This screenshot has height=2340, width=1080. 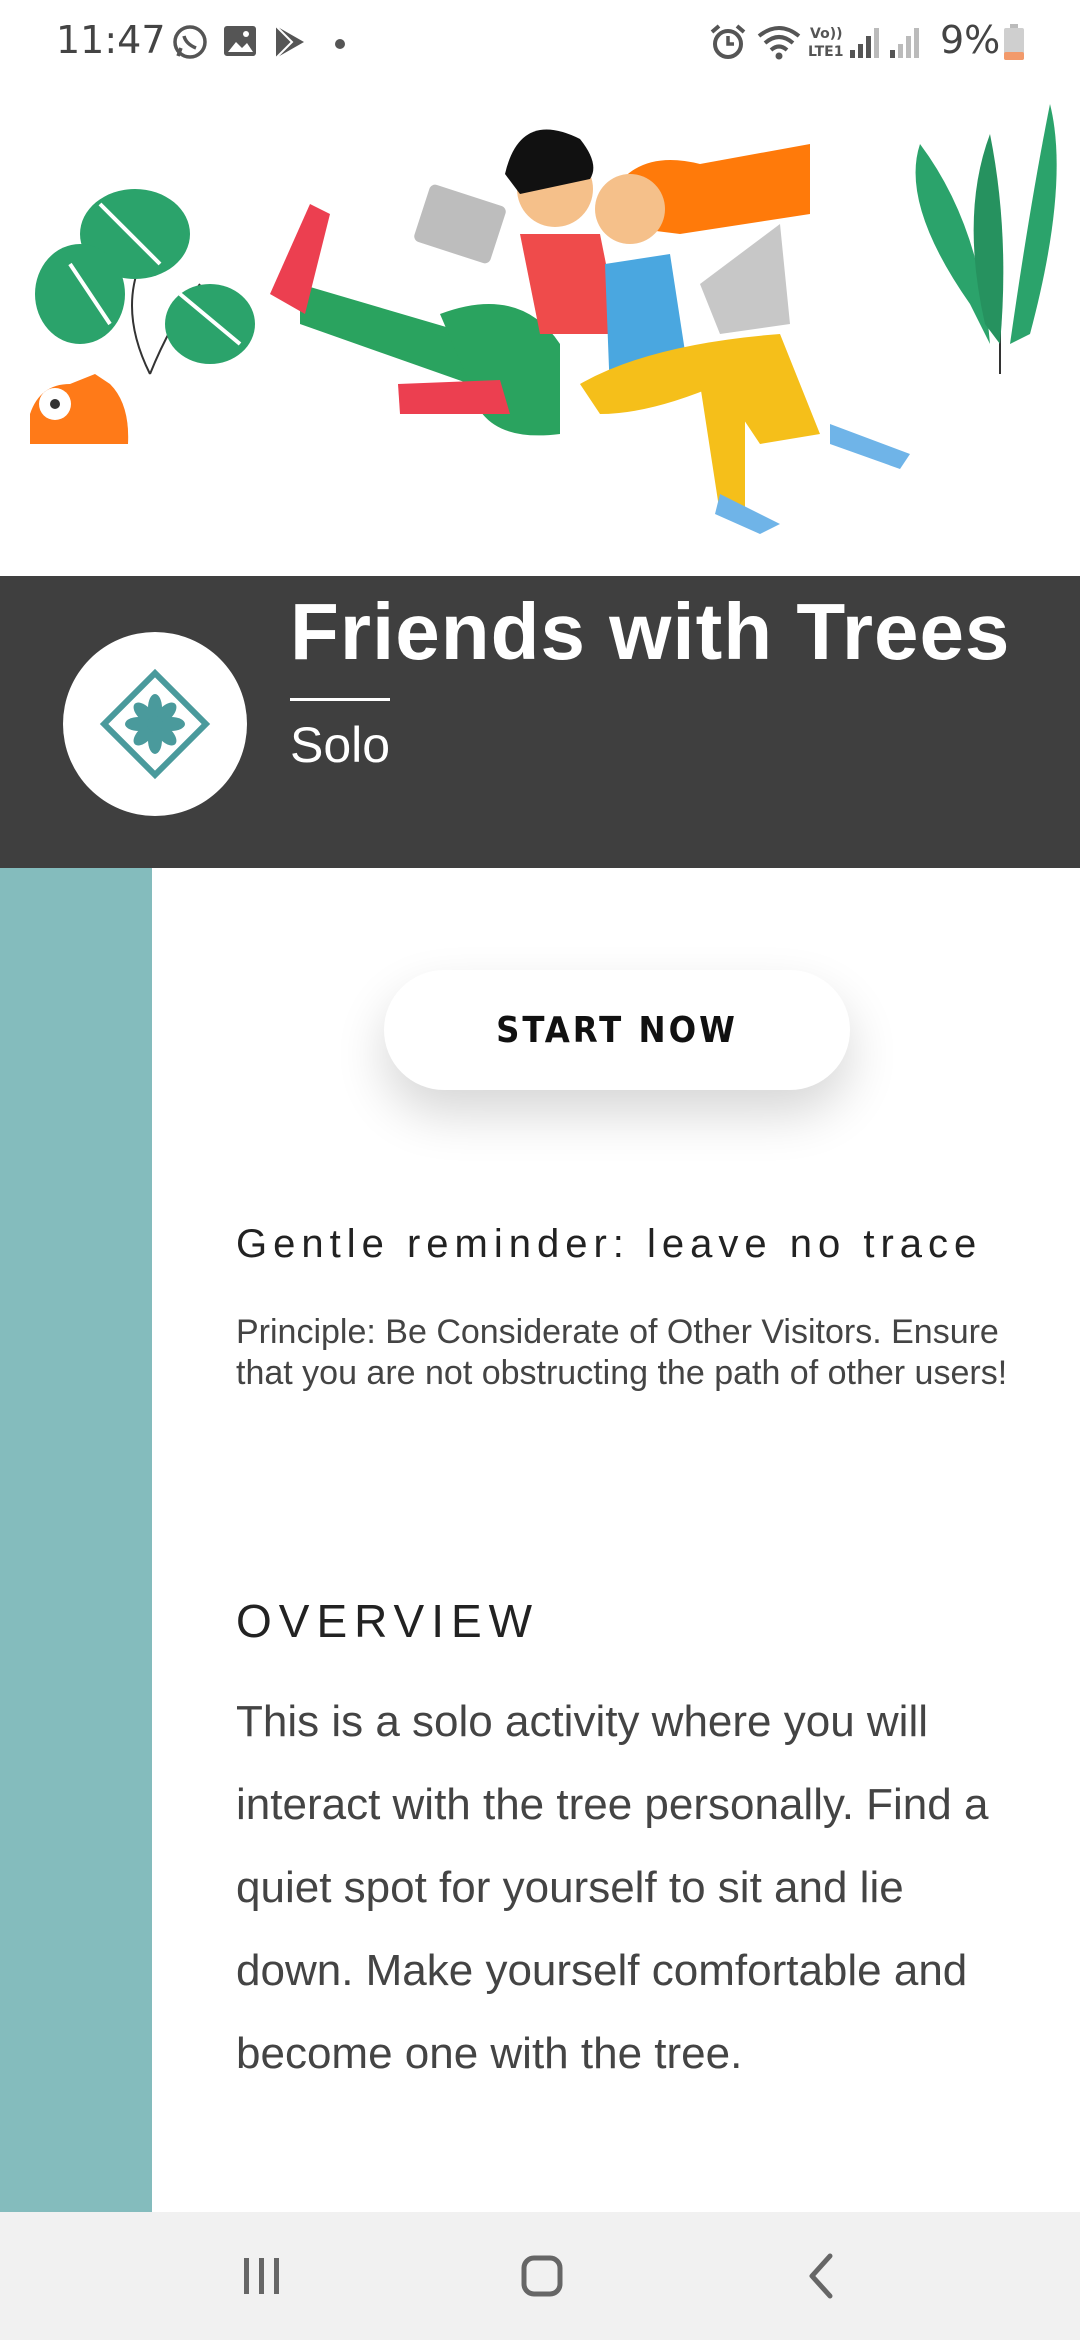 What do you see at coordinates (970, 40) in the screenshot?
I see `battery-percent: 9%` at bounding box center [970, 40].